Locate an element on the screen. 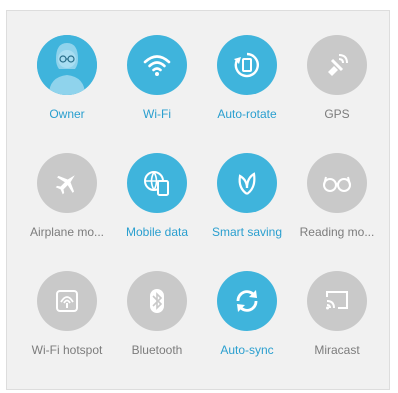 This screenshot has height=393, width=398. tile-smart-saving: Smart saving is located at coordinates (247, 208).